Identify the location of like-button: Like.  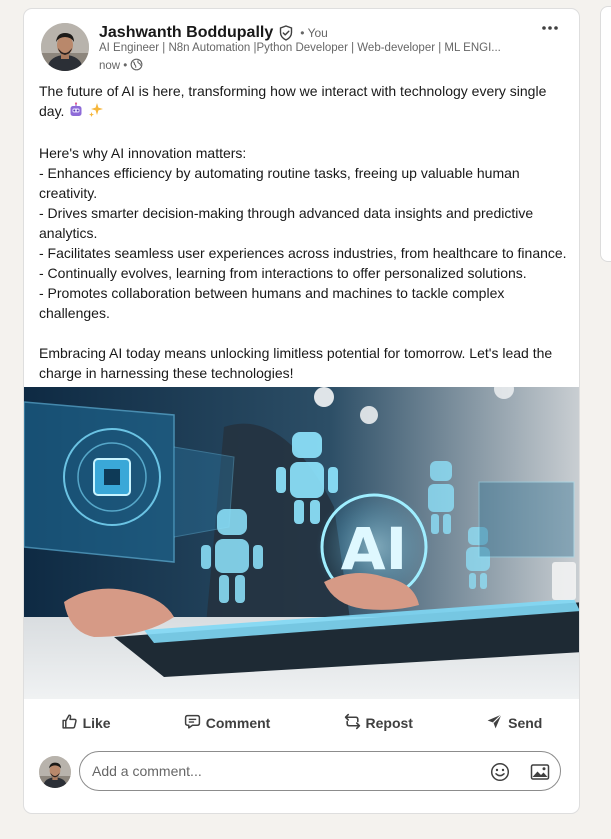
(86, 723).